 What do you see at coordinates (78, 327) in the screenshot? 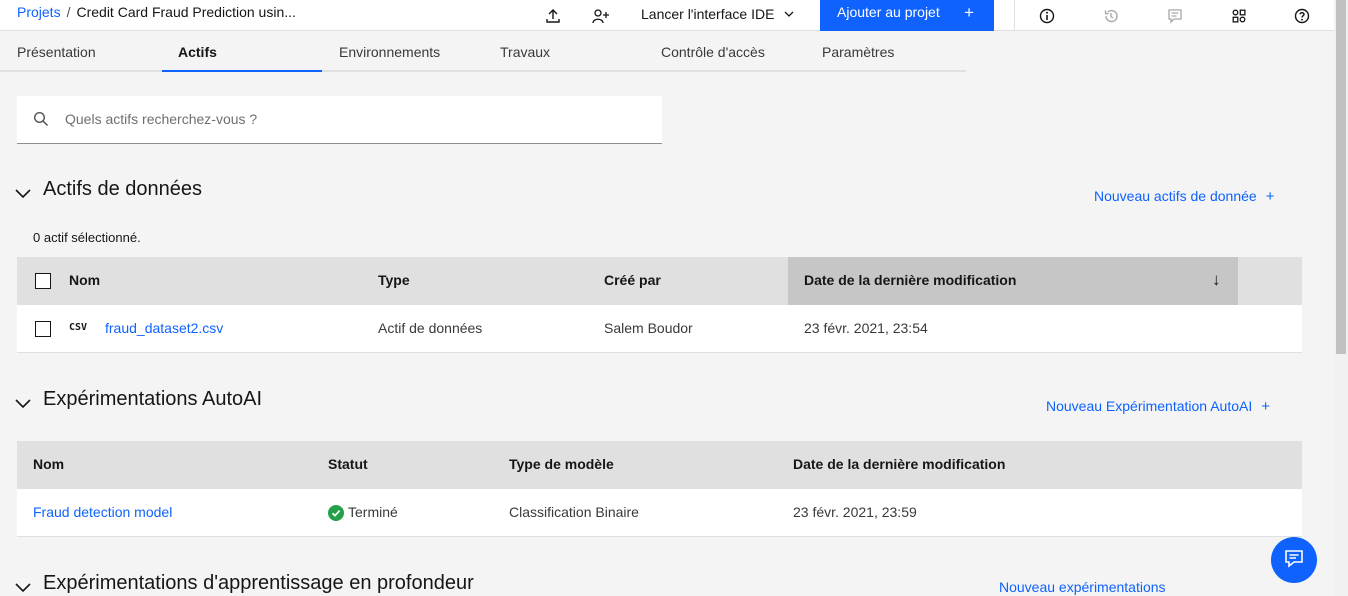
I see `csv-file-icon: CSV` at bounding box center [78, 327].